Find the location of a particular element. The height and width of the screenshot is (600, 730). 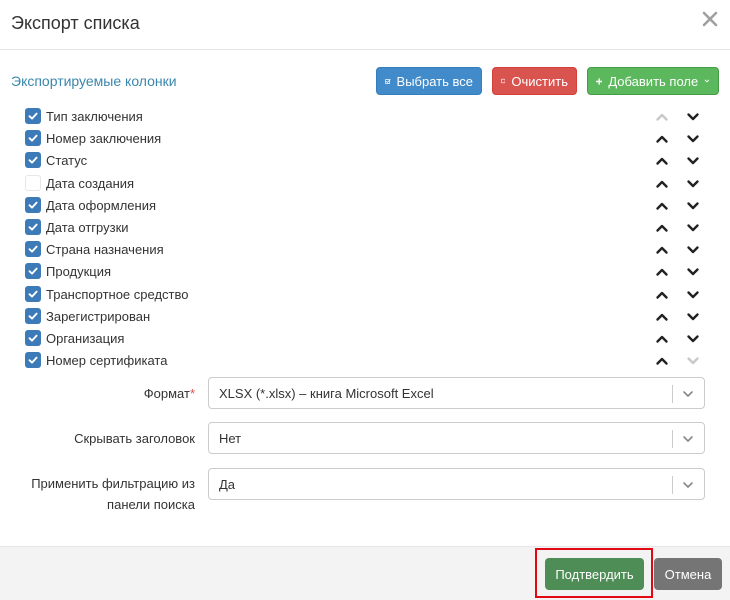

add-field-label: Добавить поле is located at coordinates (653, 81).